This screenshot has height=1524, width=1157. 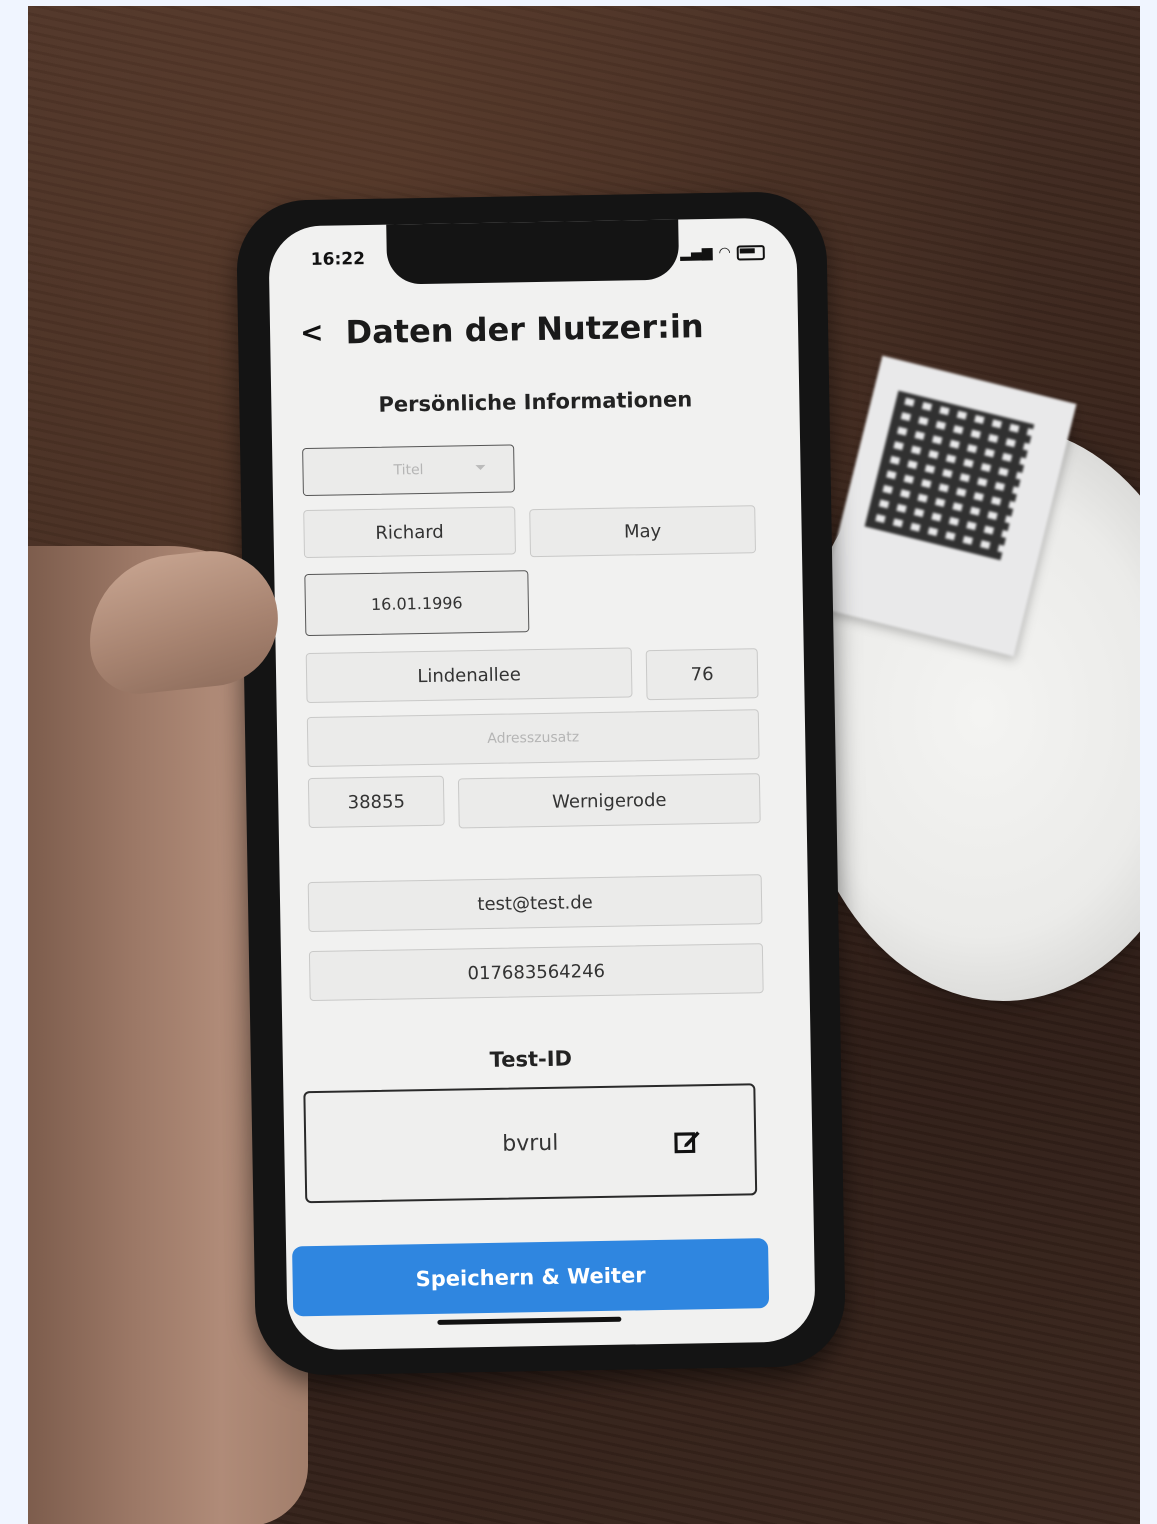 What do you see at coordinates (469, 675) in the screenshot?
I see `street-field: Lindenallee` at bounding box center [469, 675].